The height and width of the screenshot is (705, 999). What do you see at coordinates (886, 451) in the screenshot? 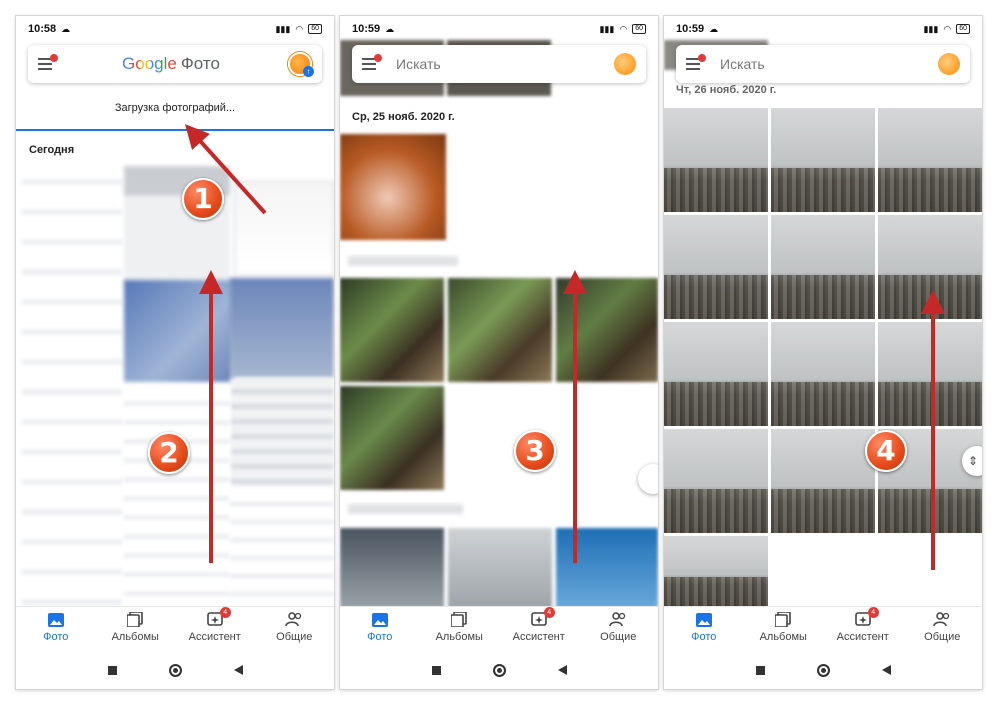
I see `step-marker-4: 4` at bounding box center [886, 451].